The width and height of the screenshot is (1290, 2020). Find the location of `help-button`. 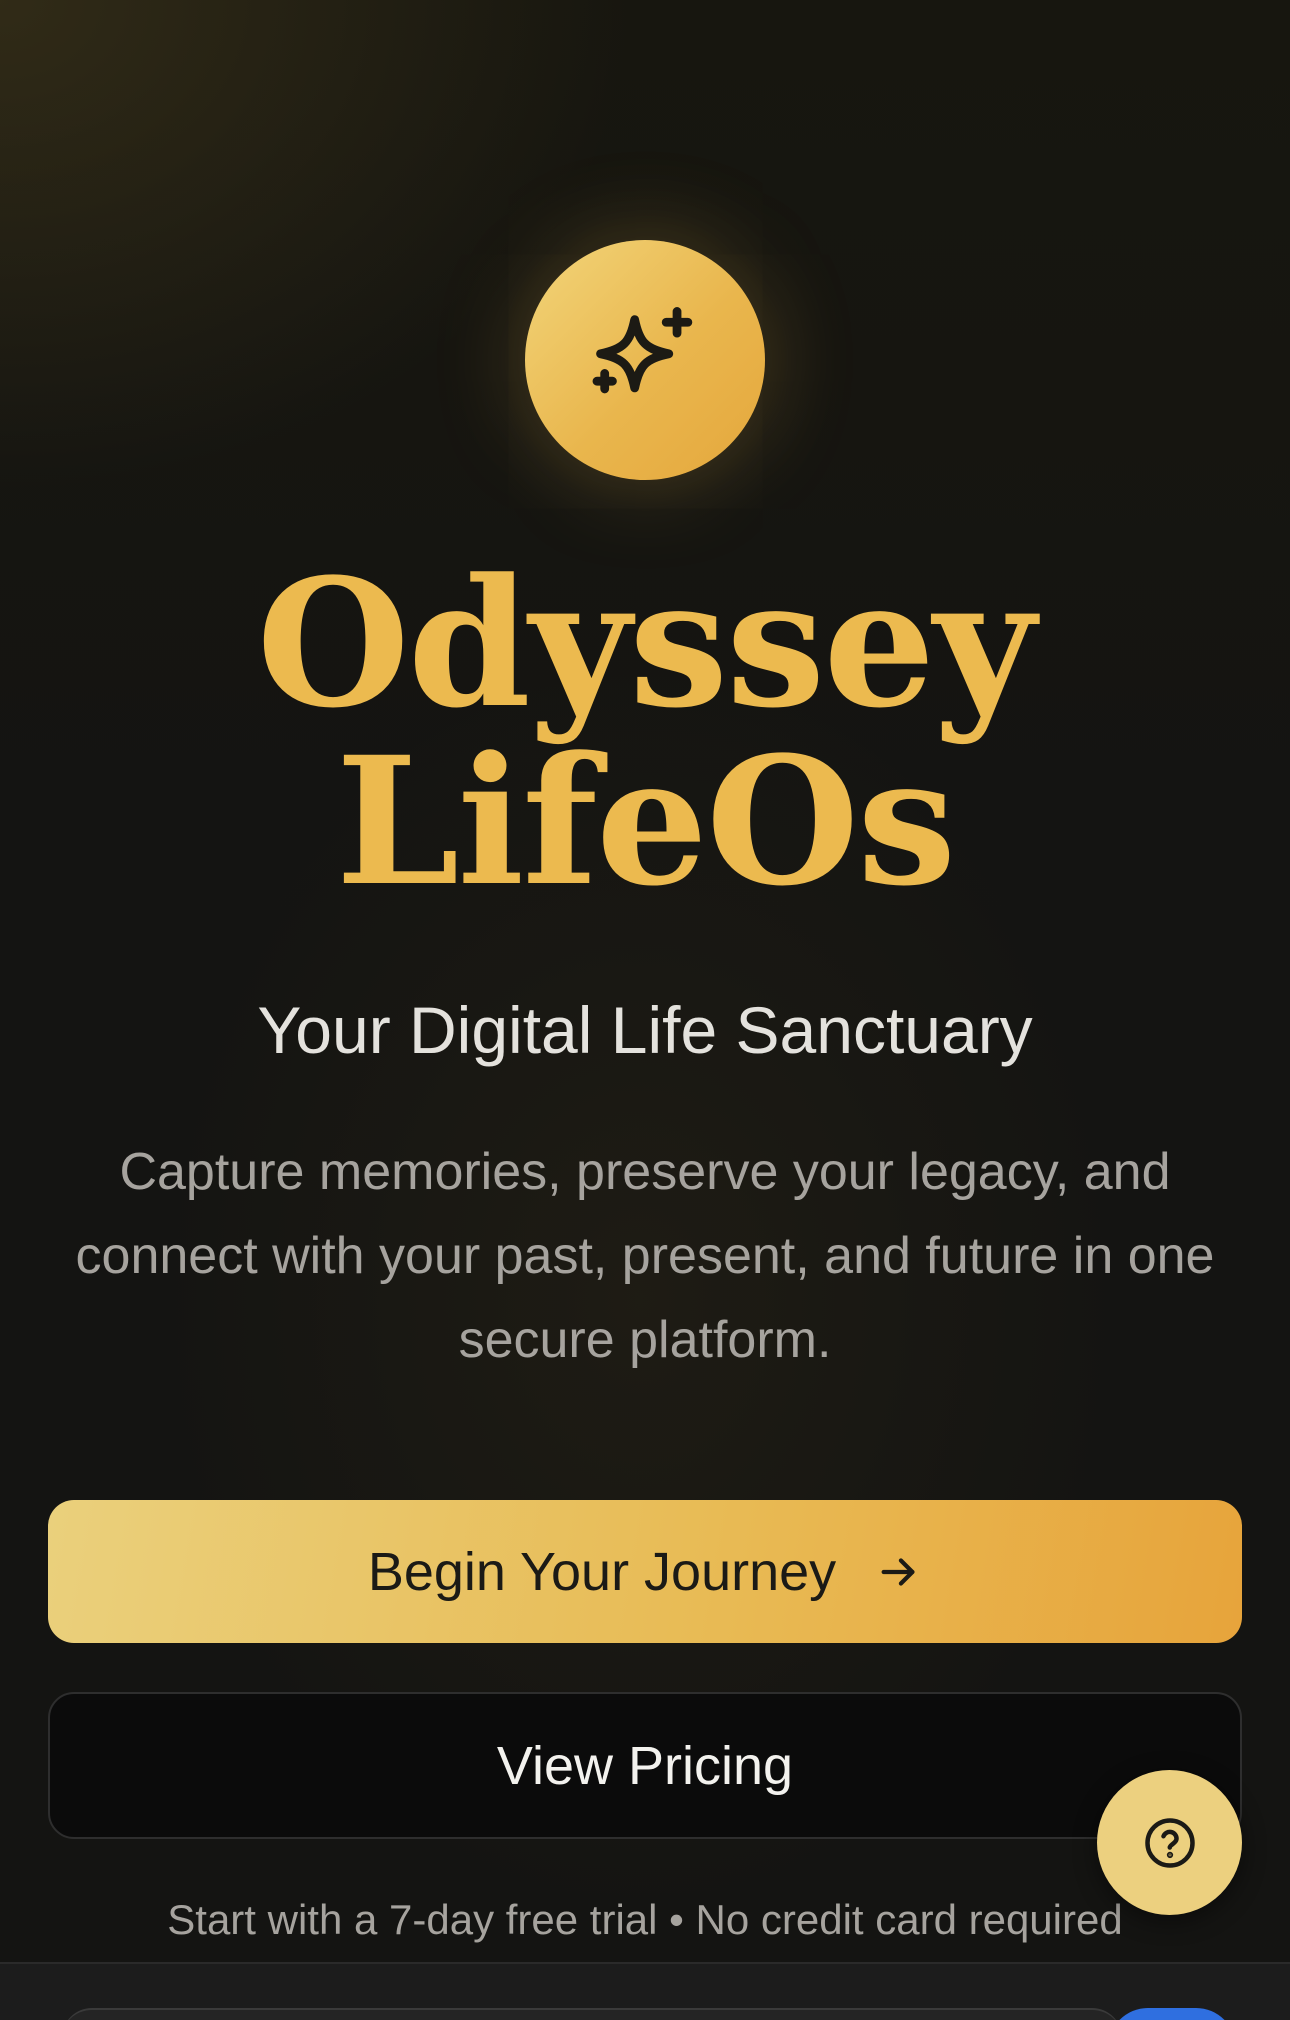

help-button is located at coordinates (1169, 1842).